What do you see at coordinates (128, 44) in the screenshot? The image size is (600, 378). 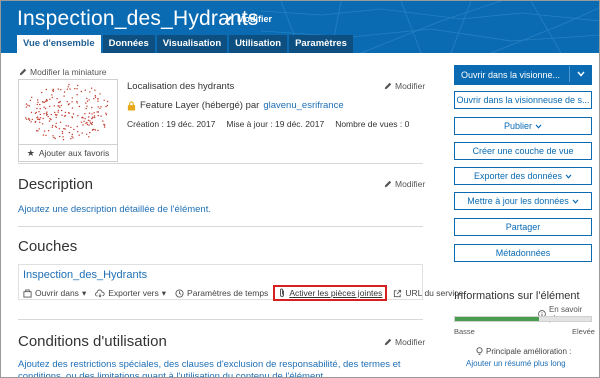 I see `tab-data: Données` at bounding box center [128, 44].